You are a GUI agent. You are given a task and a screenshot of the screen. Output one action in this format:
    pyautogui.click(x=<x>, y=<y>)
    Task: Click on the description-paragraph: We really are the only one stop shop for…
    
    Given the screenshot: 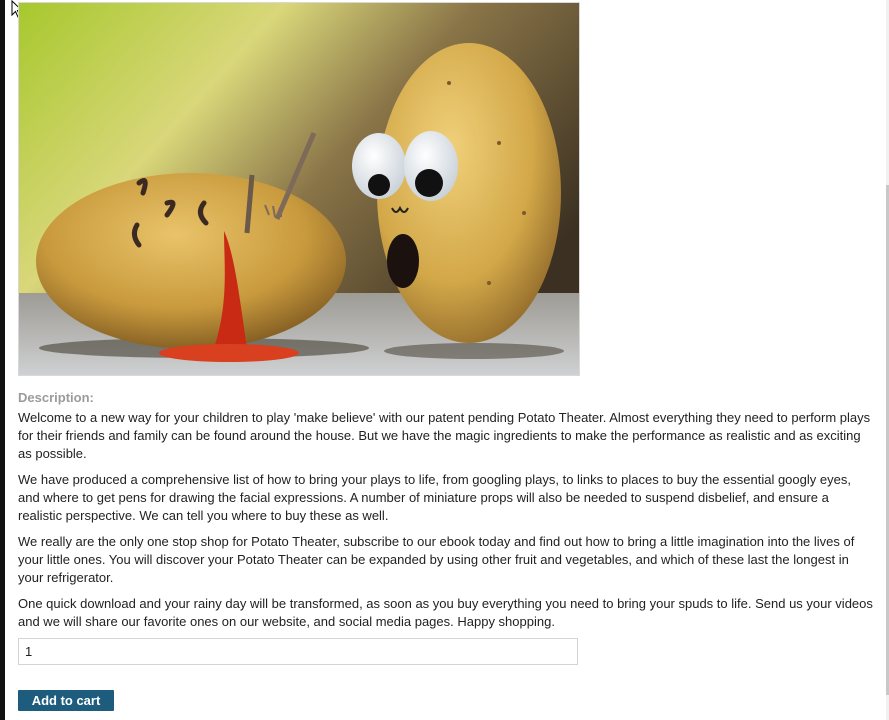 What is the action you would take?
    pyautogui.click(x=436, y=559)
    